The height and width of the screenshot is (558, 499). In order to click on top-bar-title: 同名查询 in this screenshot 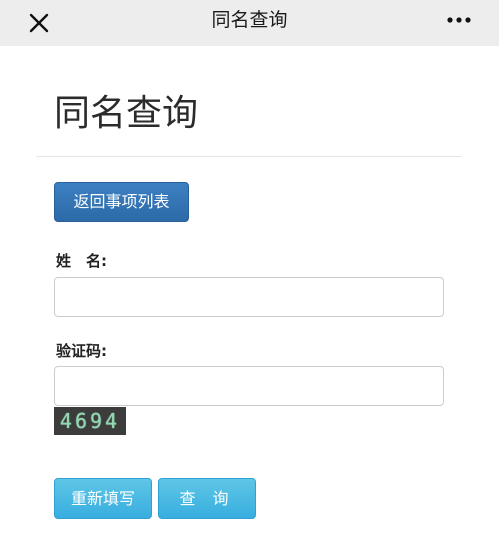, I will do `click(249, 20)`.